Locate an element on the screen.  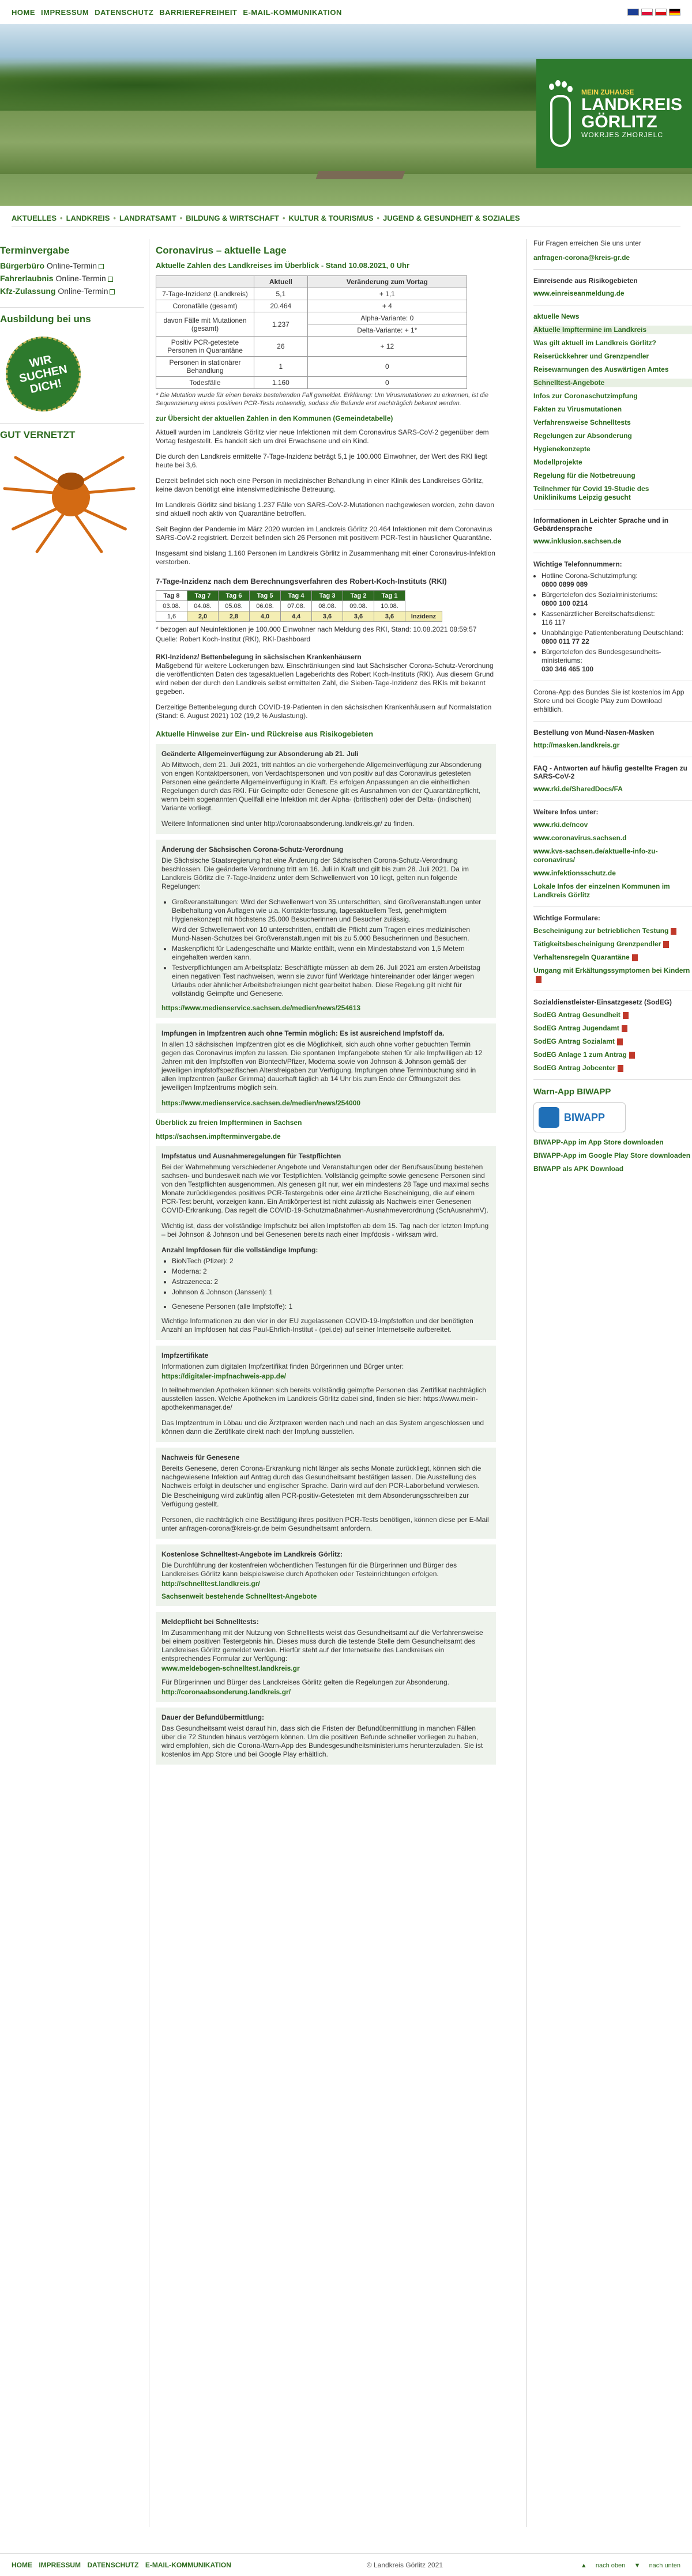
list-item: Moderna: 2 is located at coordinates (331, 1271).